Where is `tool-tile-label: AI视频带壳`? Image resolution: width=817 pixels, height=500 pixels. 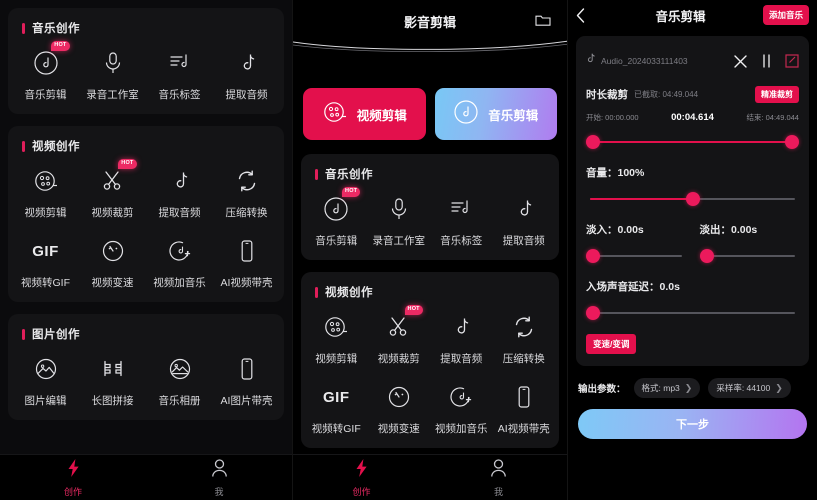
tool-tile-label: AI视频带壳 is located at coordinates (523, 429).